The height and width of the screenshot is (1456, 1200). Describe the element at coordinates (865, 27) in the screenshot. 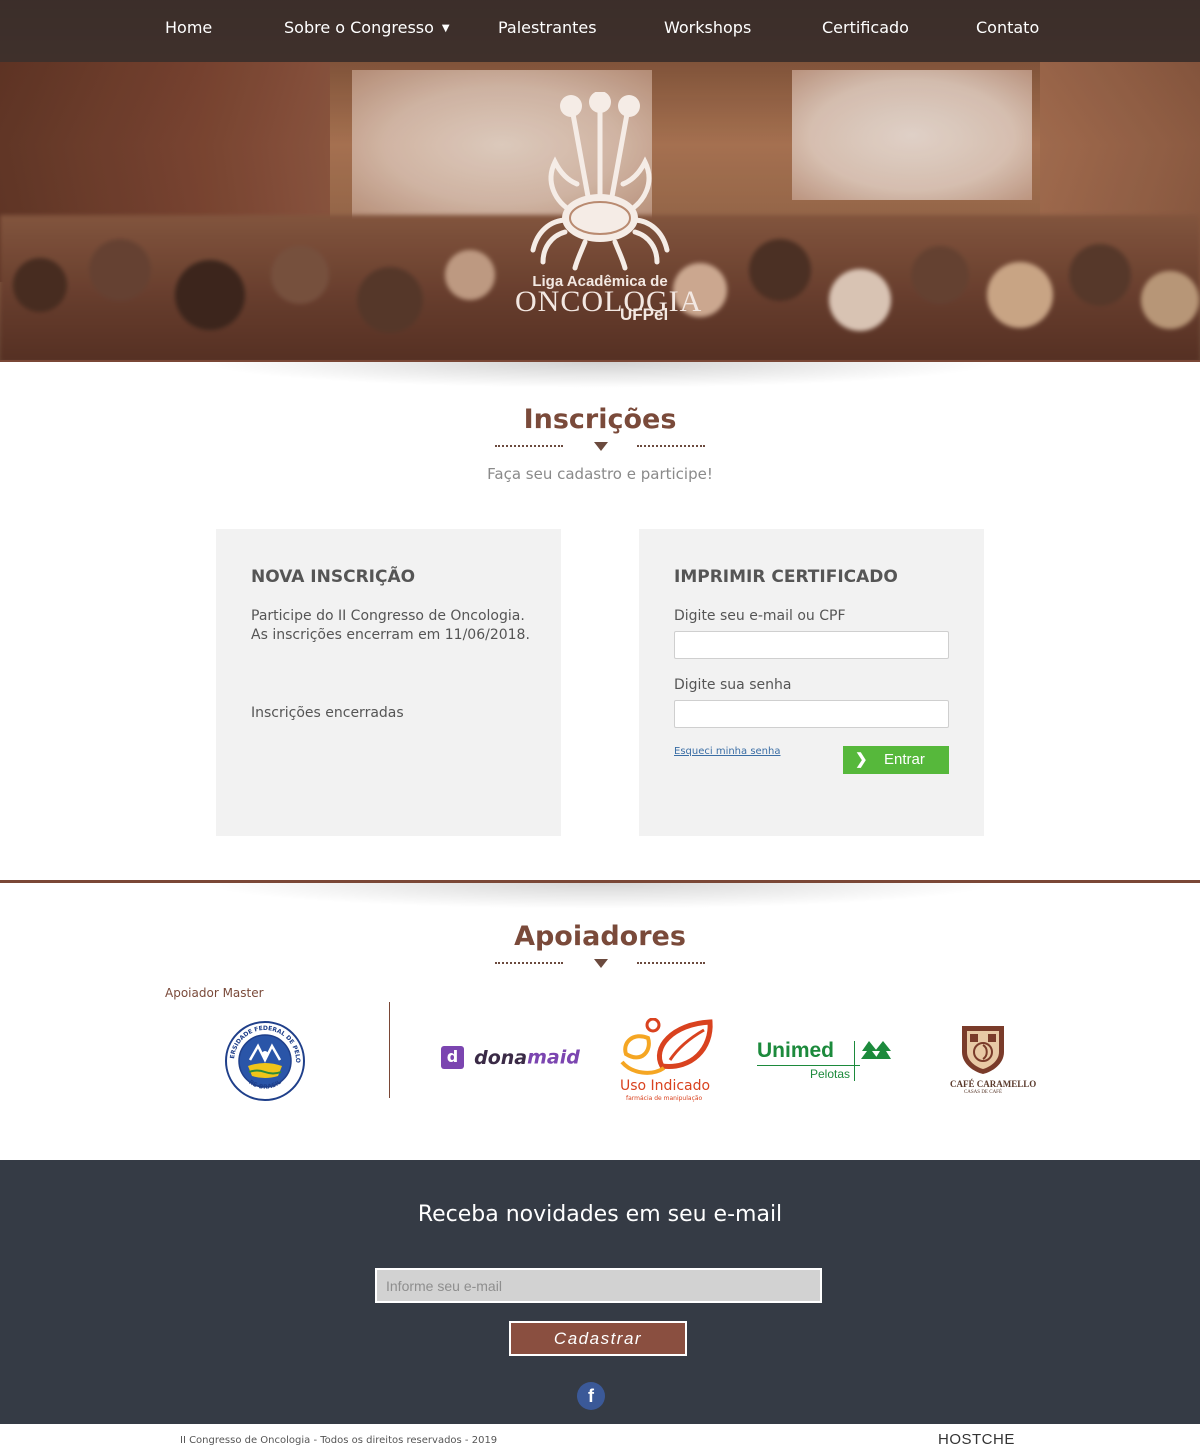

I see `nav-certificado: Certificado` at that location.